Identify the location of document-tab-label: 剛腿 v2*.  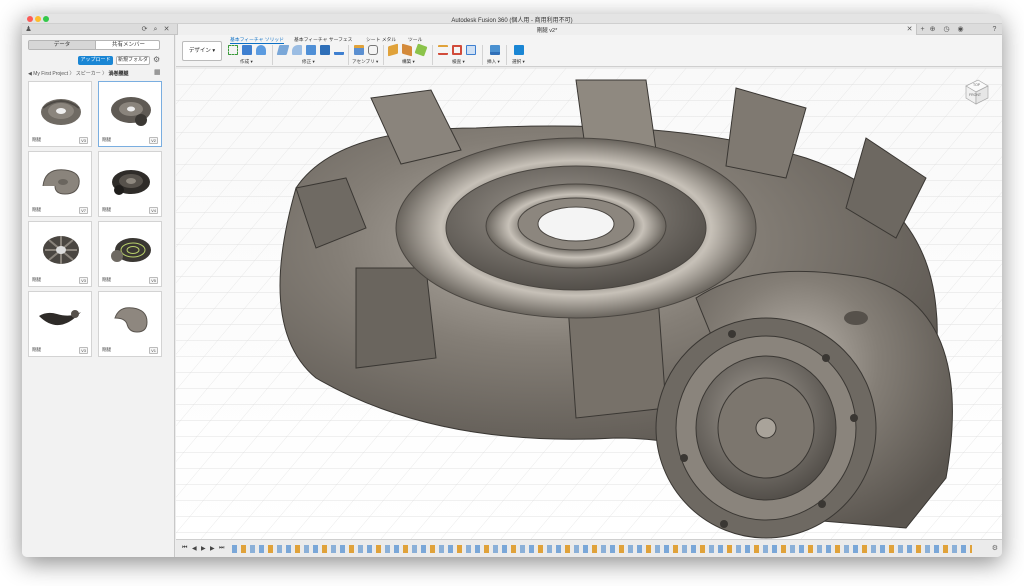
(547, 31).